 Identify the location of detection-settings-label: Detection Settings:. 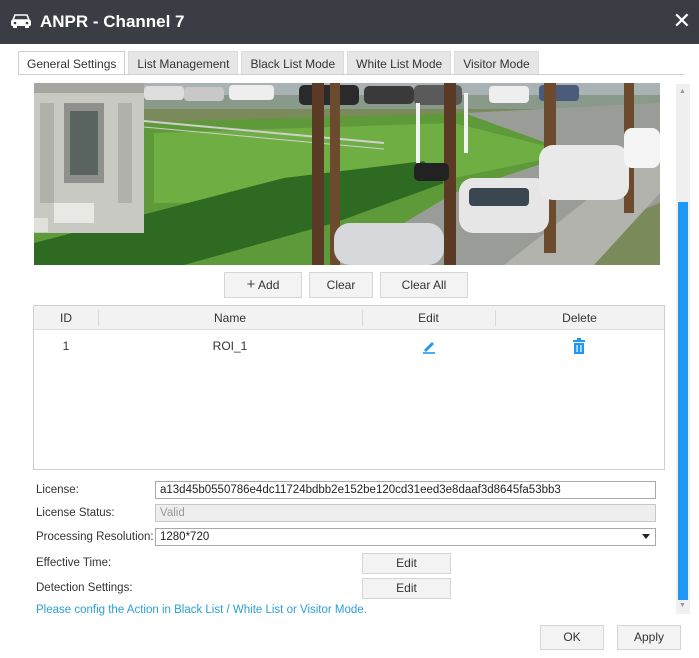
(84, 588).